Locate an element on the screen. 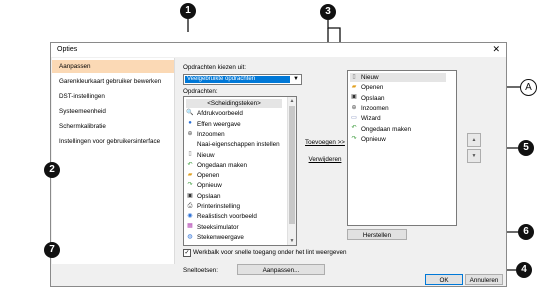 The image size is (549, 305). toolbar-item: ▣ Opslaan is located at coordinates (367, 98).